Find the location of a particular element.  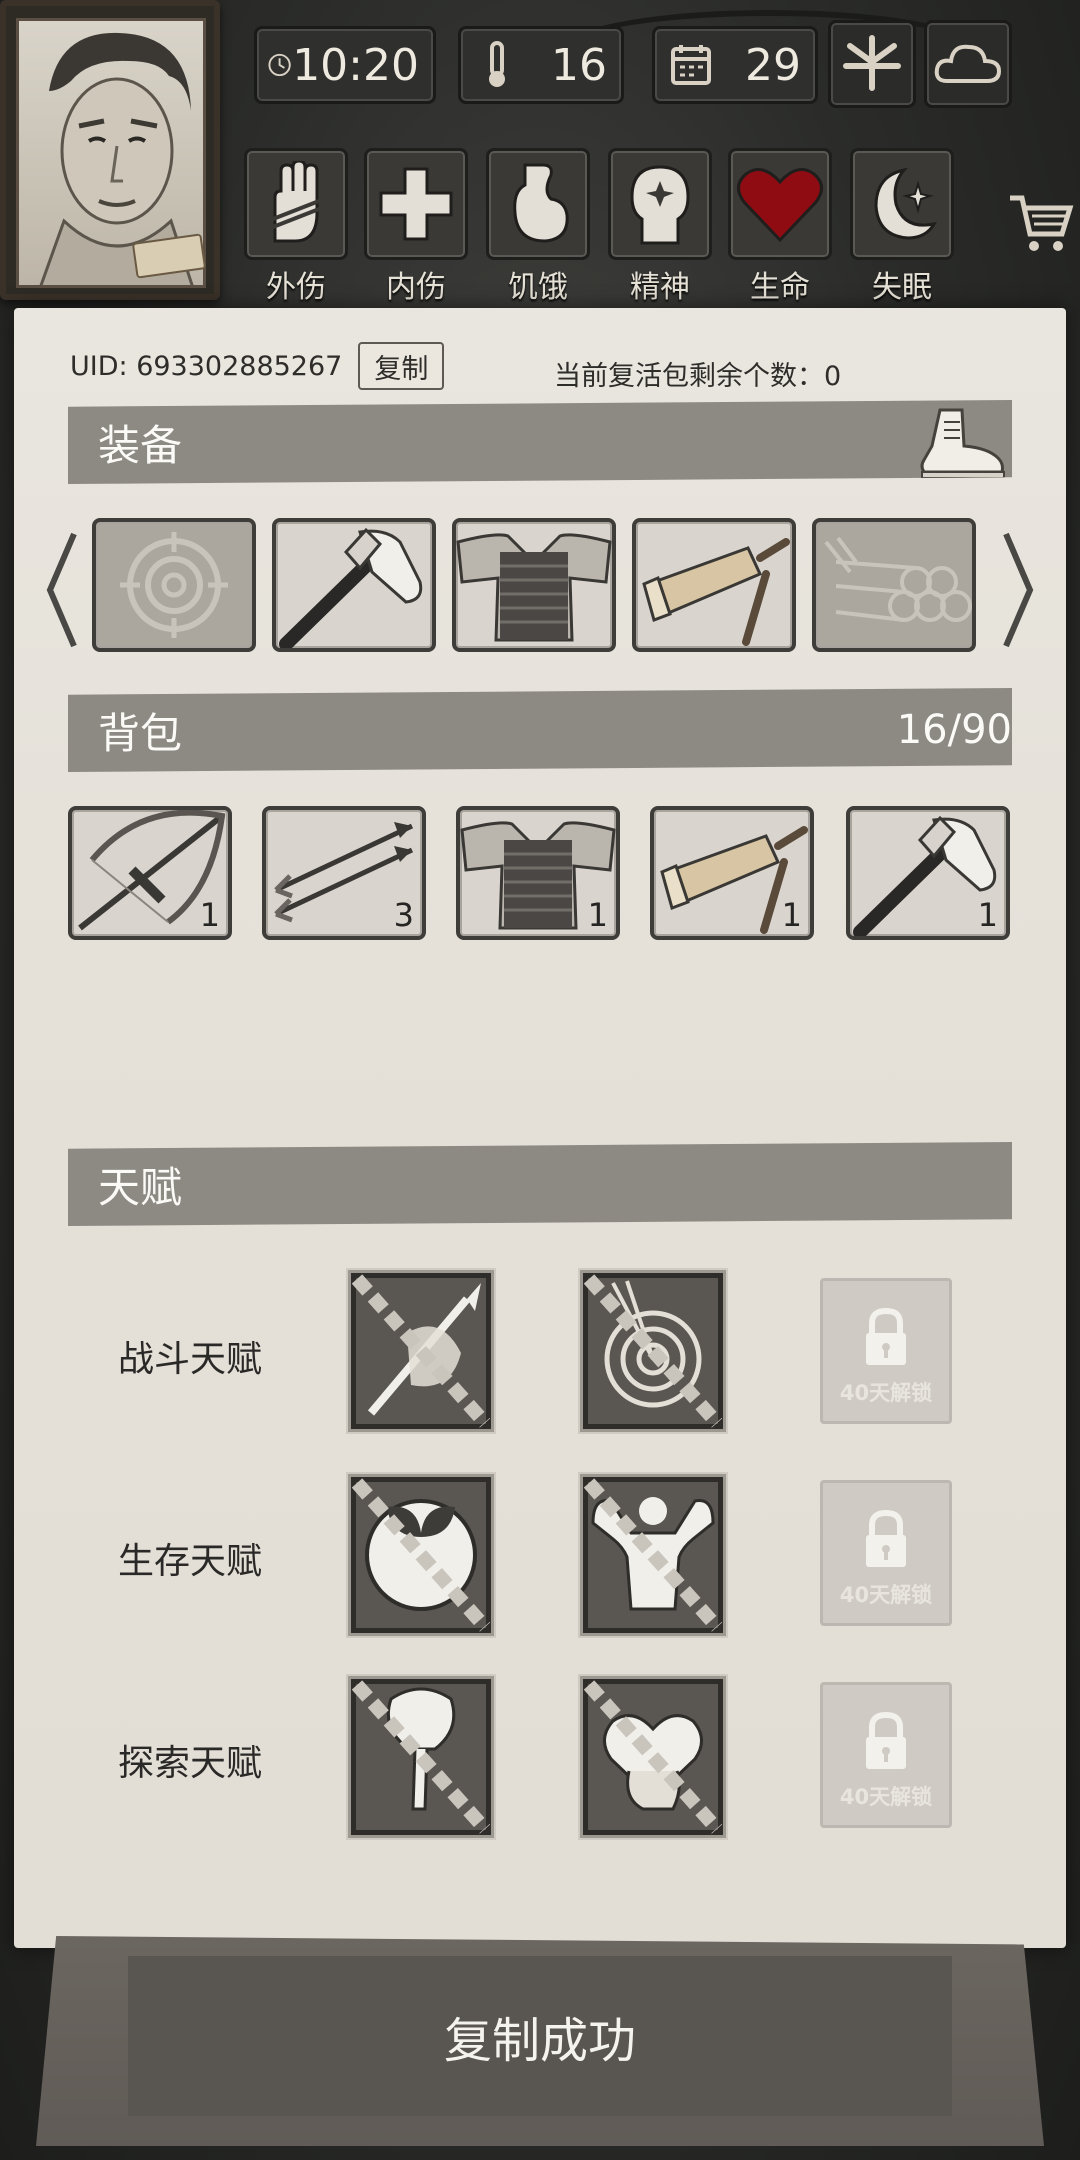

status-mental is located at coordinates (660, 204).